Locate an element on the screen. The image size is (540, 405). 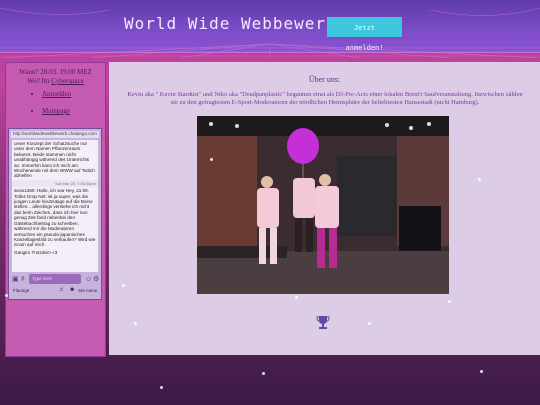
volume-icon: ♬ is located at coordinates (62, 290).